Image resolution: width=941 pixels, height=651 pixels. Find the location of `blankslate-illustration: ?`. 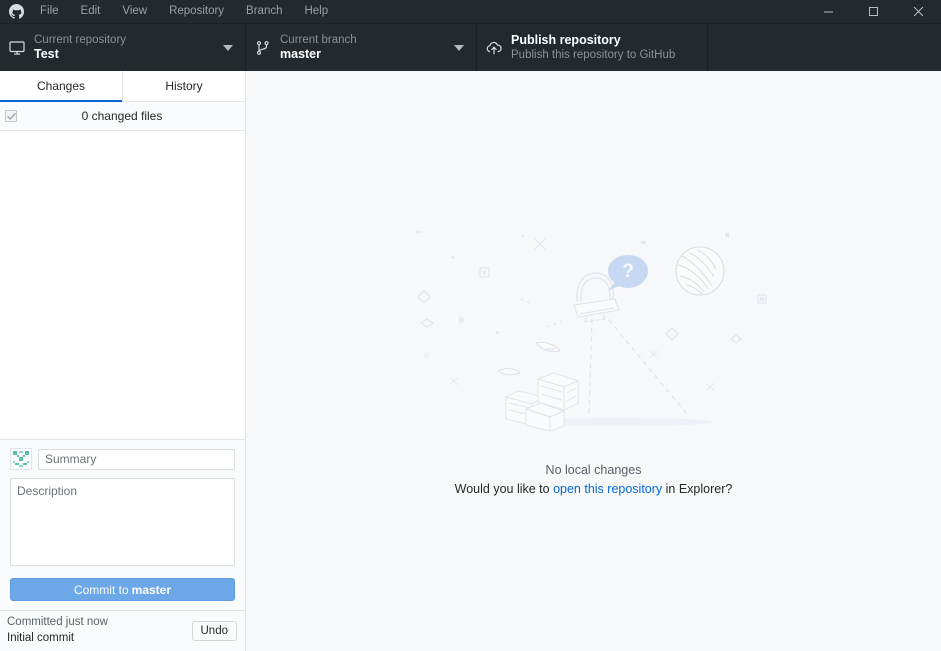

blankslate-illustration: ? is located at coordinates (594, 338).